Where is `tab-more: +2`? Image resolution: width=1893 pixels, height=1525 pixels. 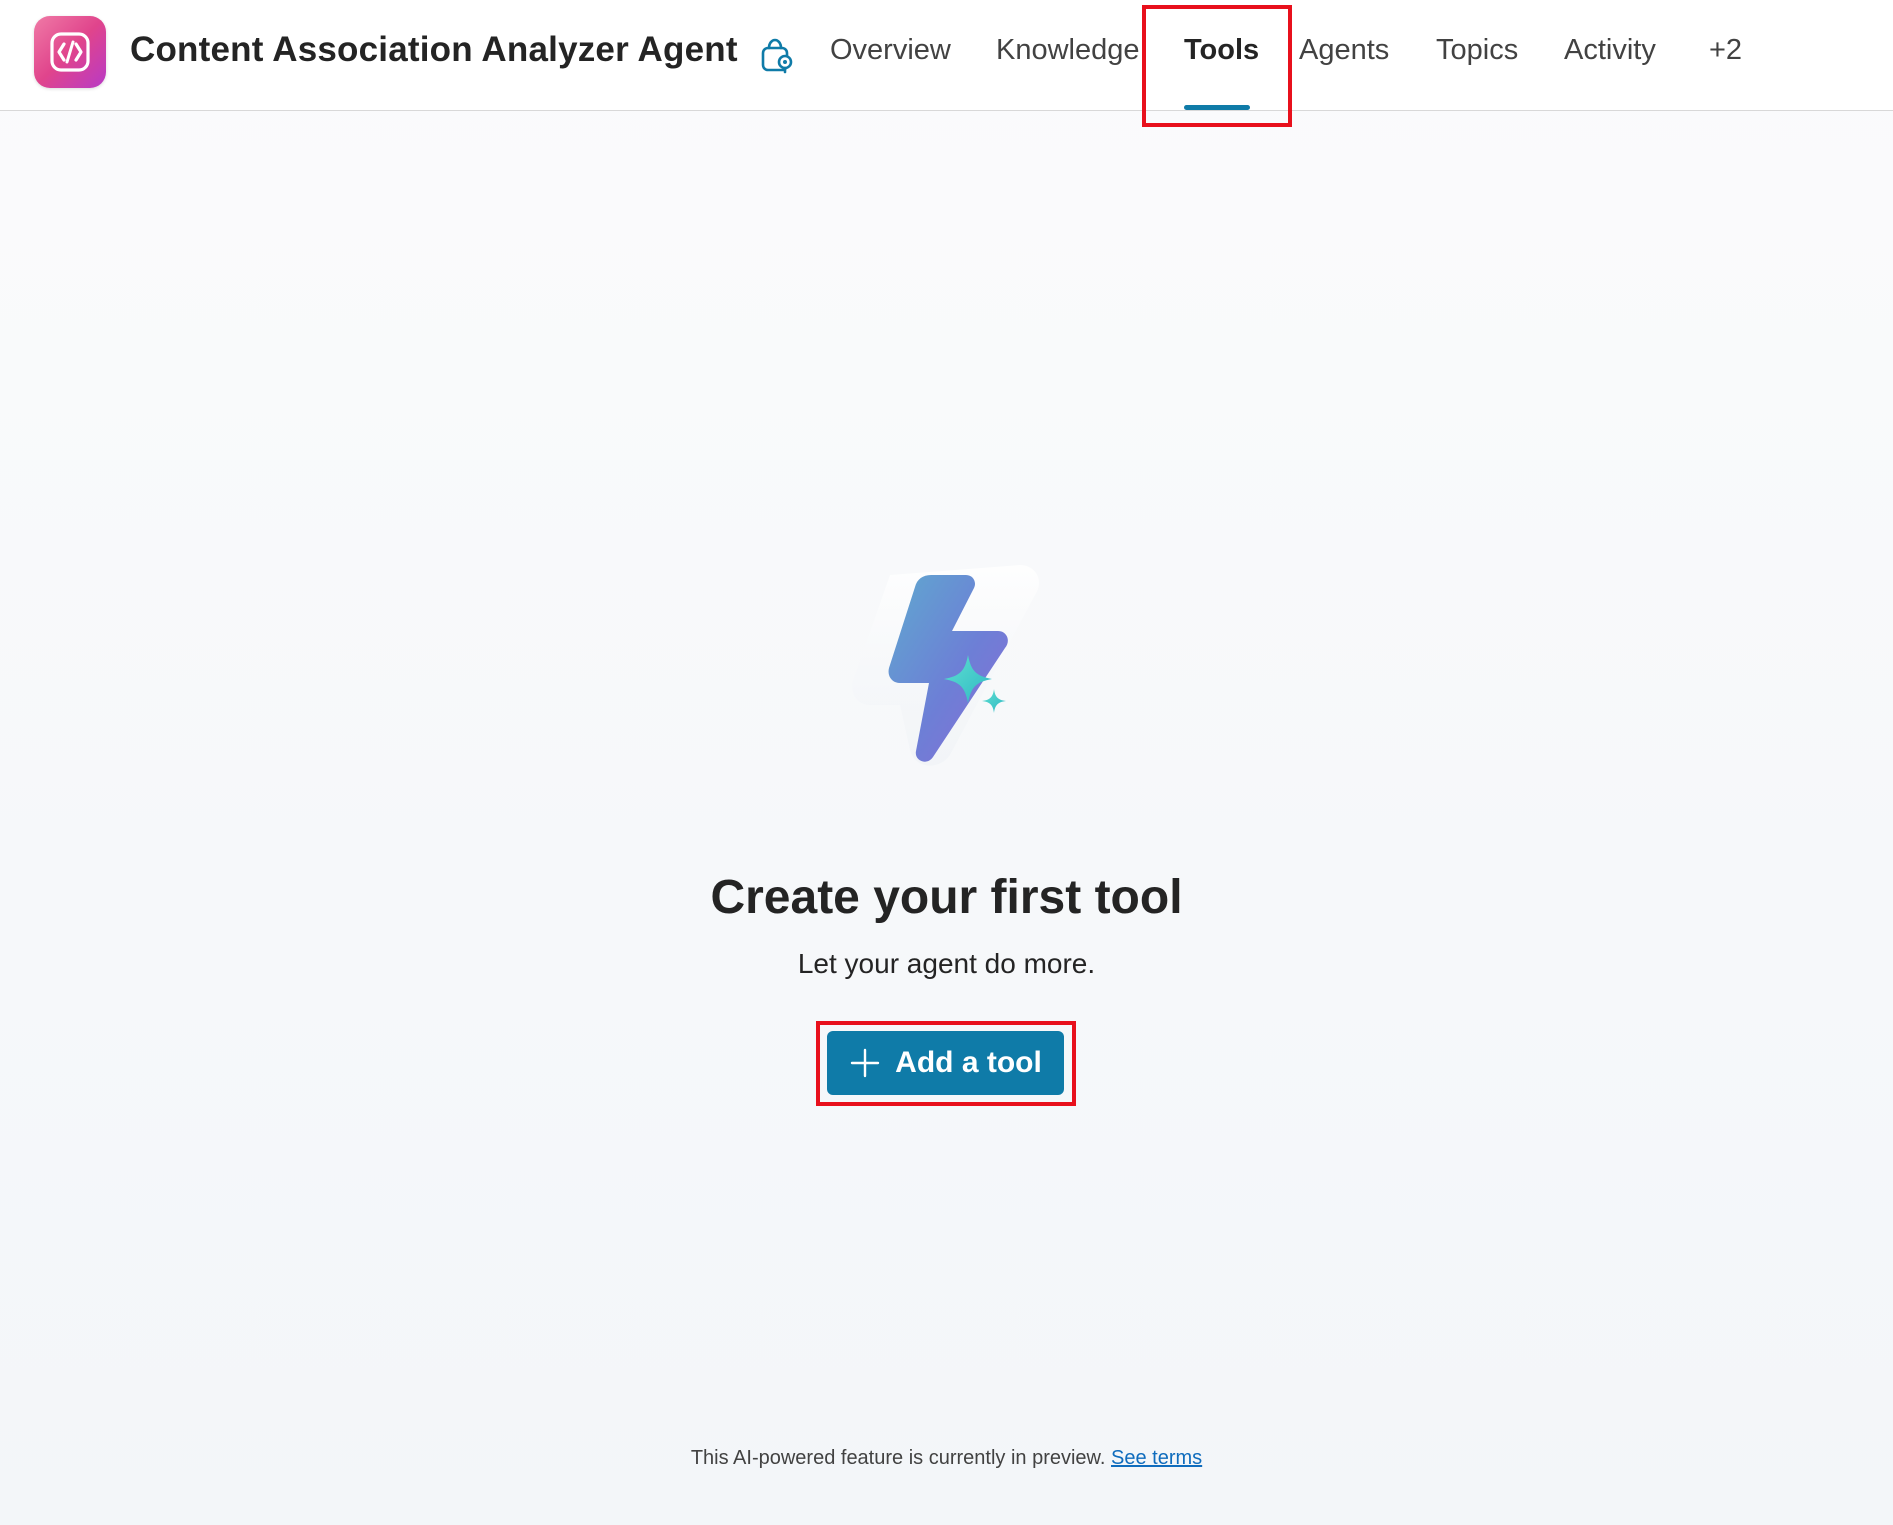 tab-more: +2 is located at coordinates (1725, 50).